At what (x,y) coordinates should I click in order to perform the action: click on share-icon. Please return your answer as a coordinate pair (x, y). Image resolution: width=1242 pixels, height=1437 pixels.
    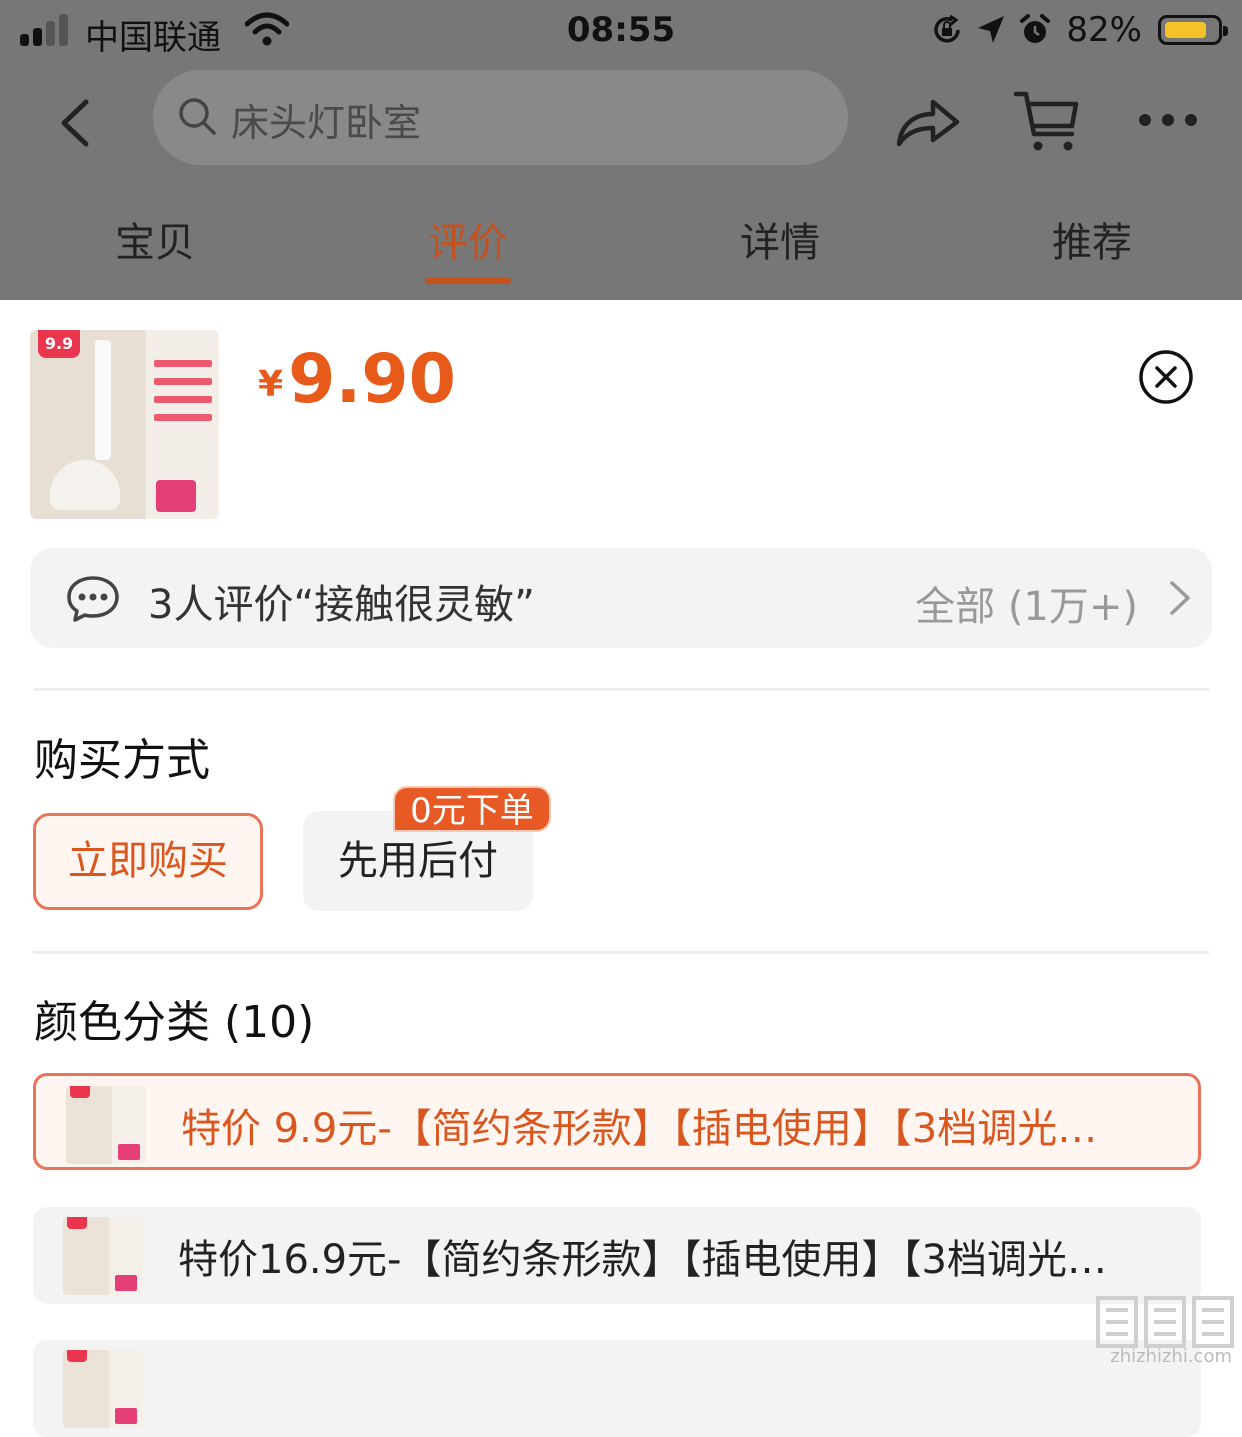
    Looking at the image, I should click on (928, 120).